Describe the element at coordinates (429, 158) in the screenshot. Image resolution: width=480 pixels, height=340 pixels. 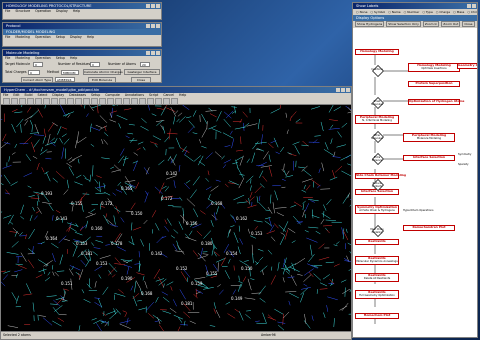
I see `flow-step-node: Interface Selection` at that location.